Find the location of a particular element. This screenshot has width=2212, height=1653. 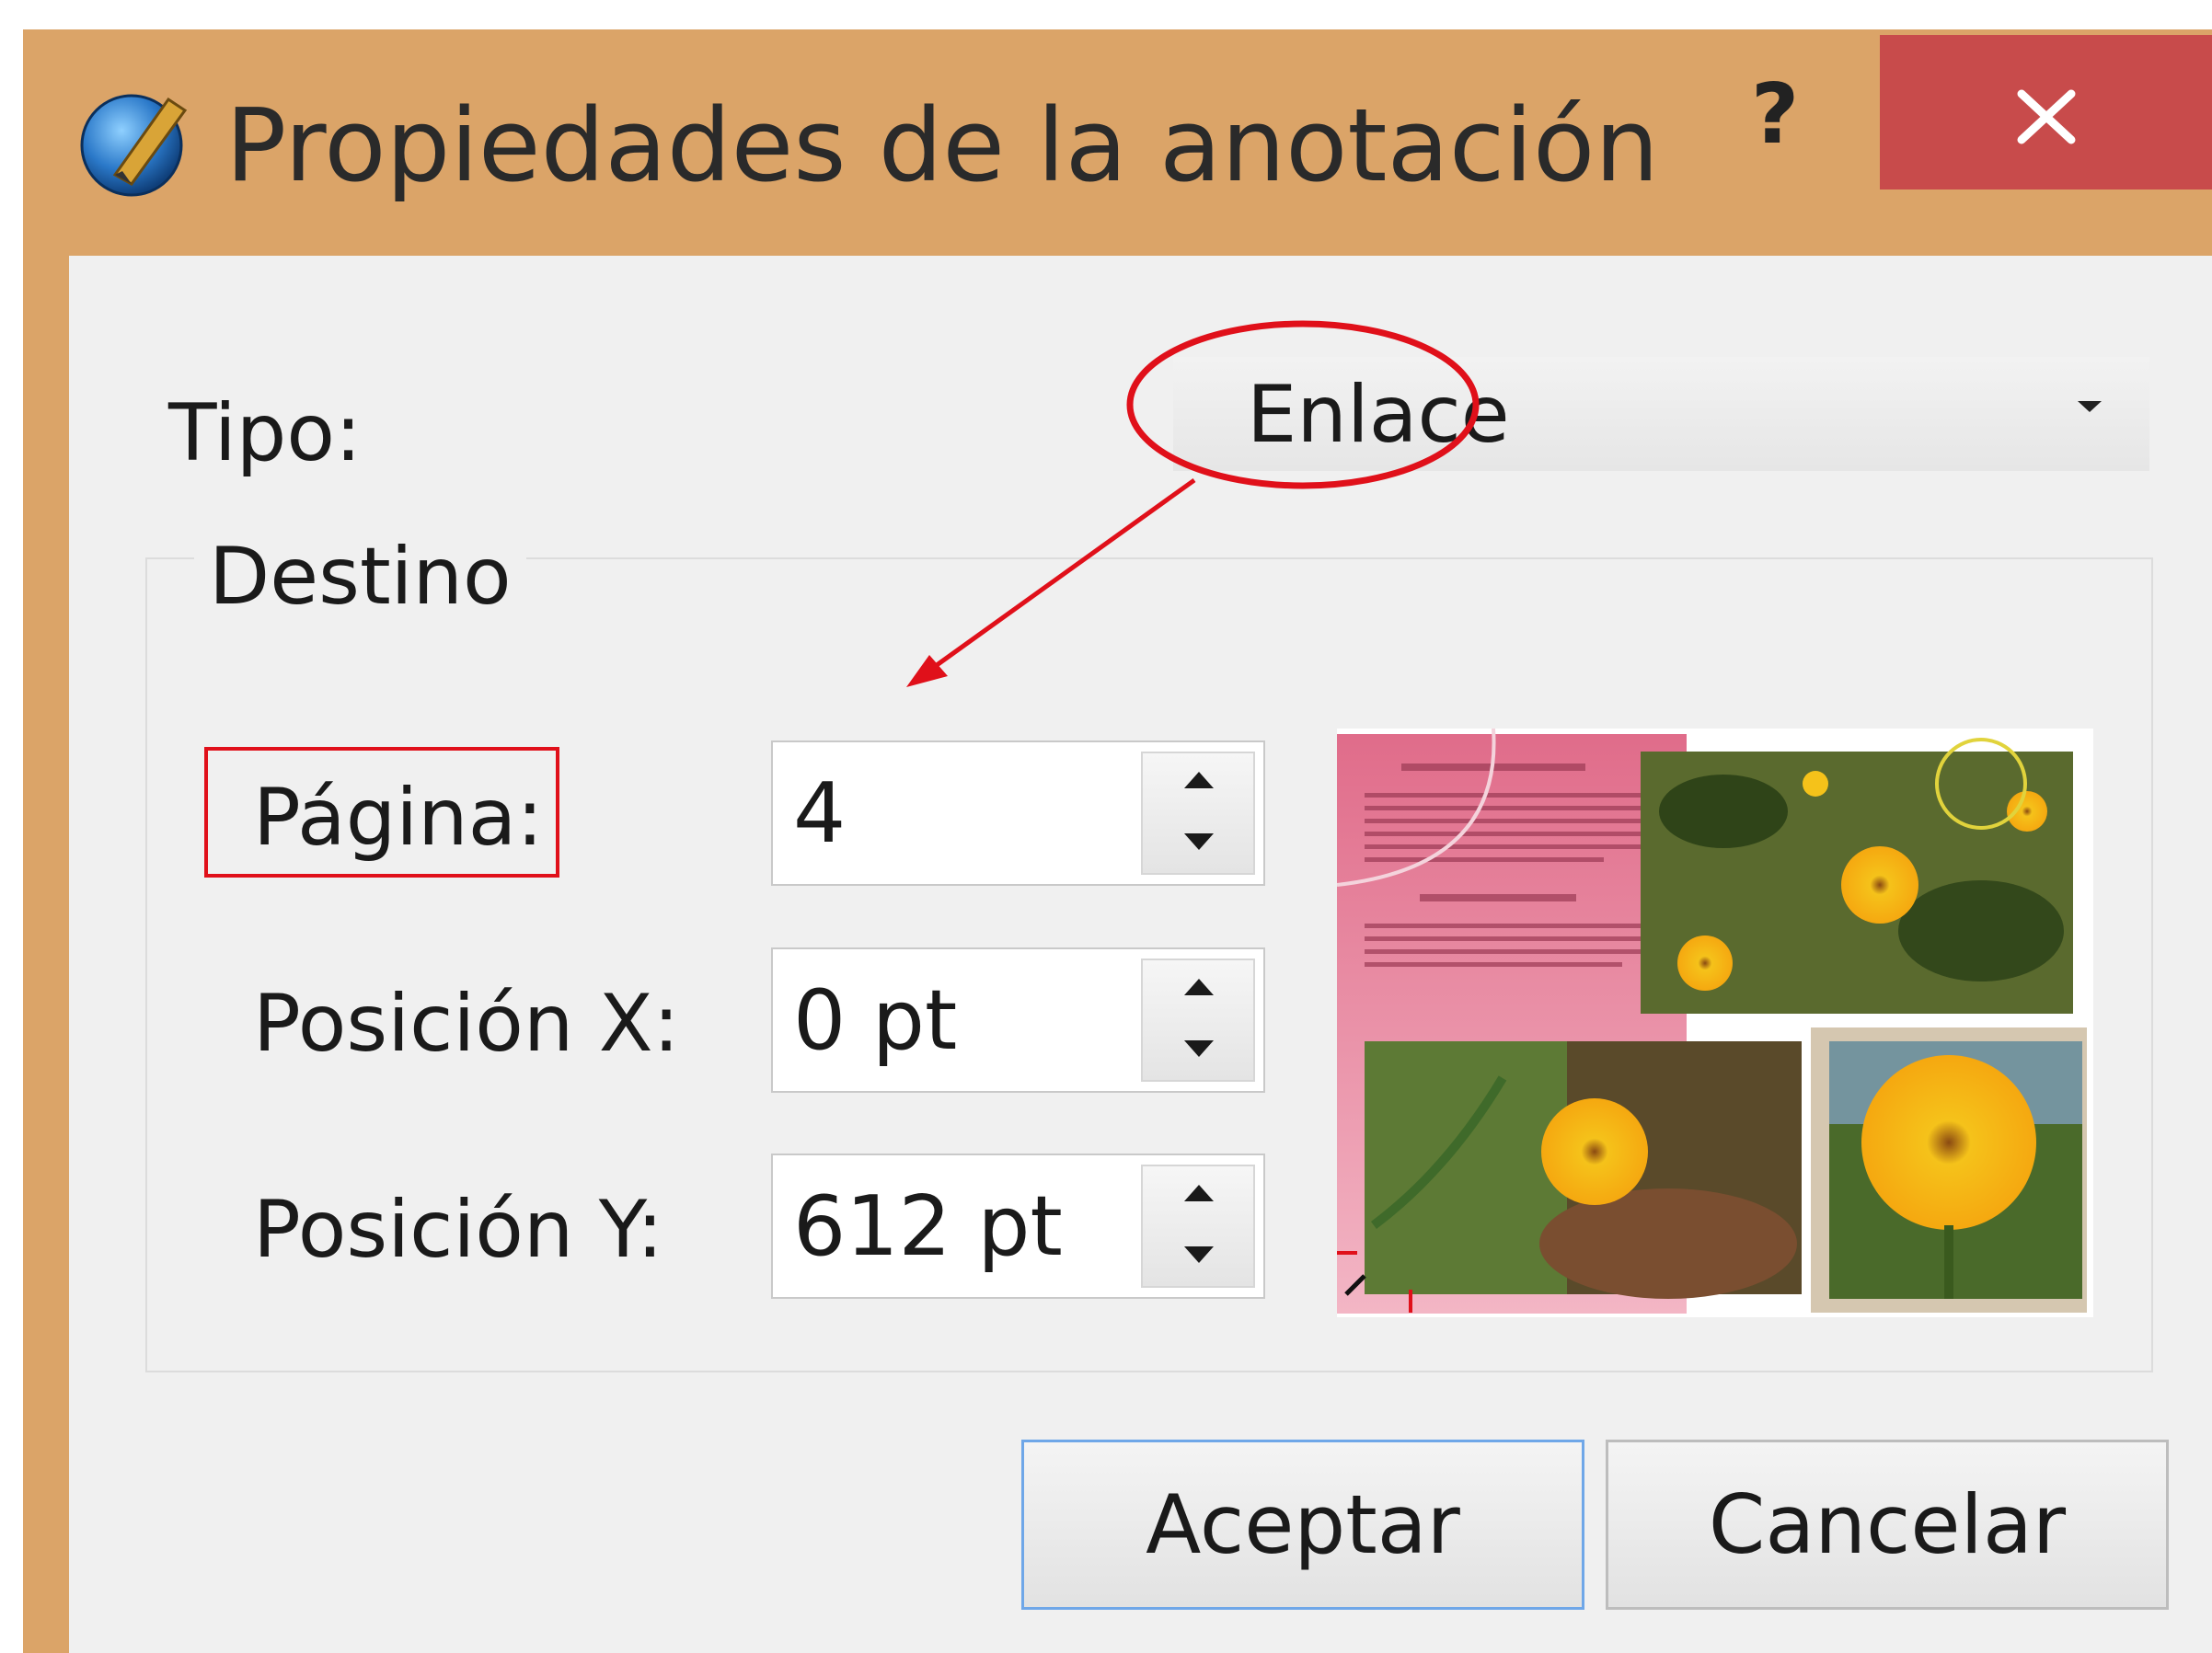

dialog-title: Propiedades de la anotación is located at coordinates (942, 145).